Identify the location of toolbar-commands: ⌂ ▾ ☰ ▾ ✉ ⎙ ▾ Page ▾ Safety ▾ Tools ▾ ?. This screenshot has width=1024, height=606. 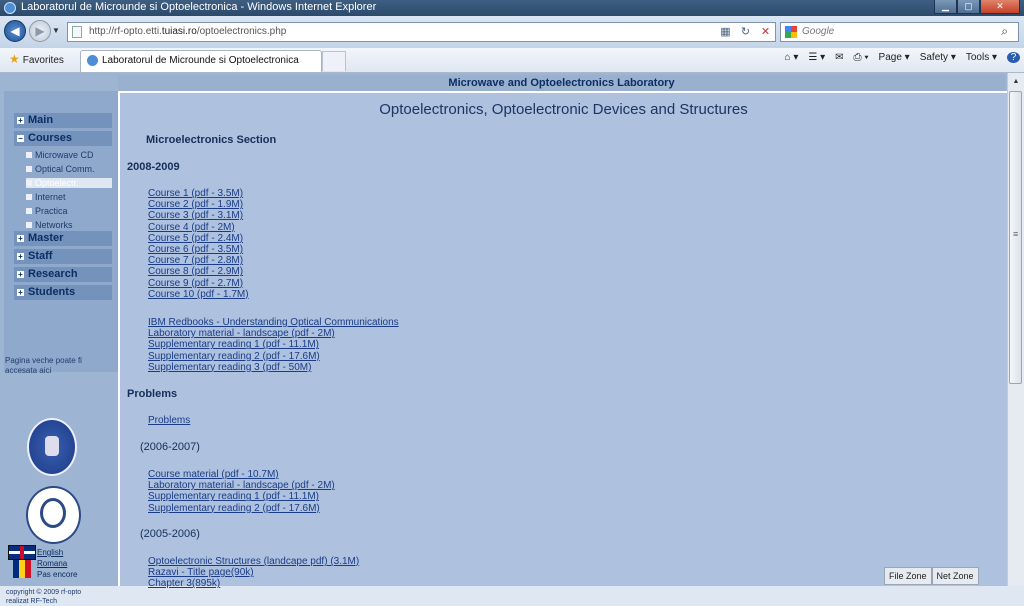
(902, 57).